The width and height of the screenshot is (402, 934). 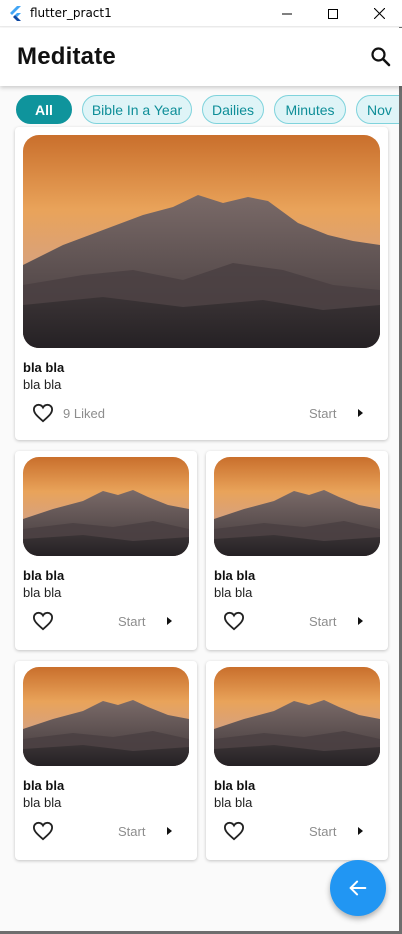 I want to click on search-icon, so click(x=381, y=57).